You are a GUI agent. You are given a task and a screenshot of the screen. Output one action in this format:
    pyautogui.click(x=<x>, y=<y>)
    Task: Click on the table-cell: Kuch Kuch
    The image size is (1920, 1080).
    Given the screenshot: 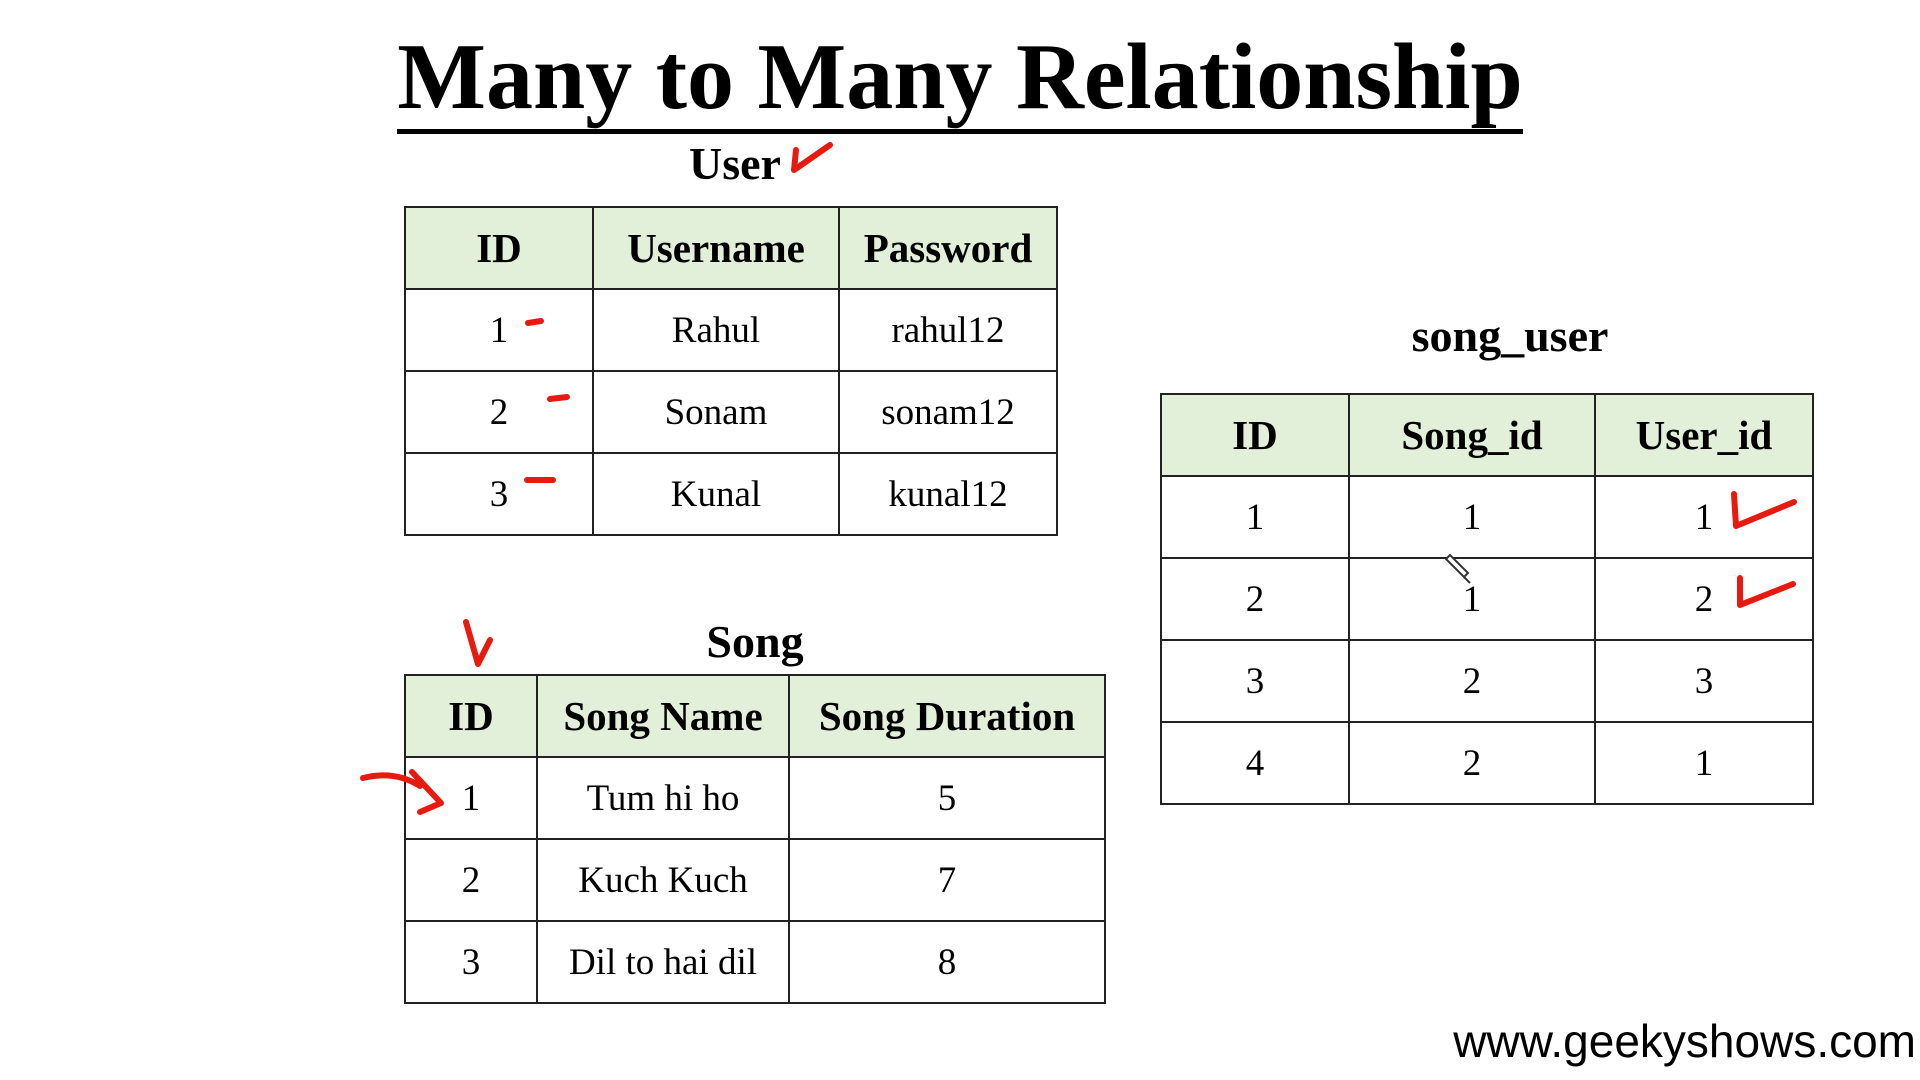 What is the action you would take?
    pyautogui.click(x=663, y=880)
    